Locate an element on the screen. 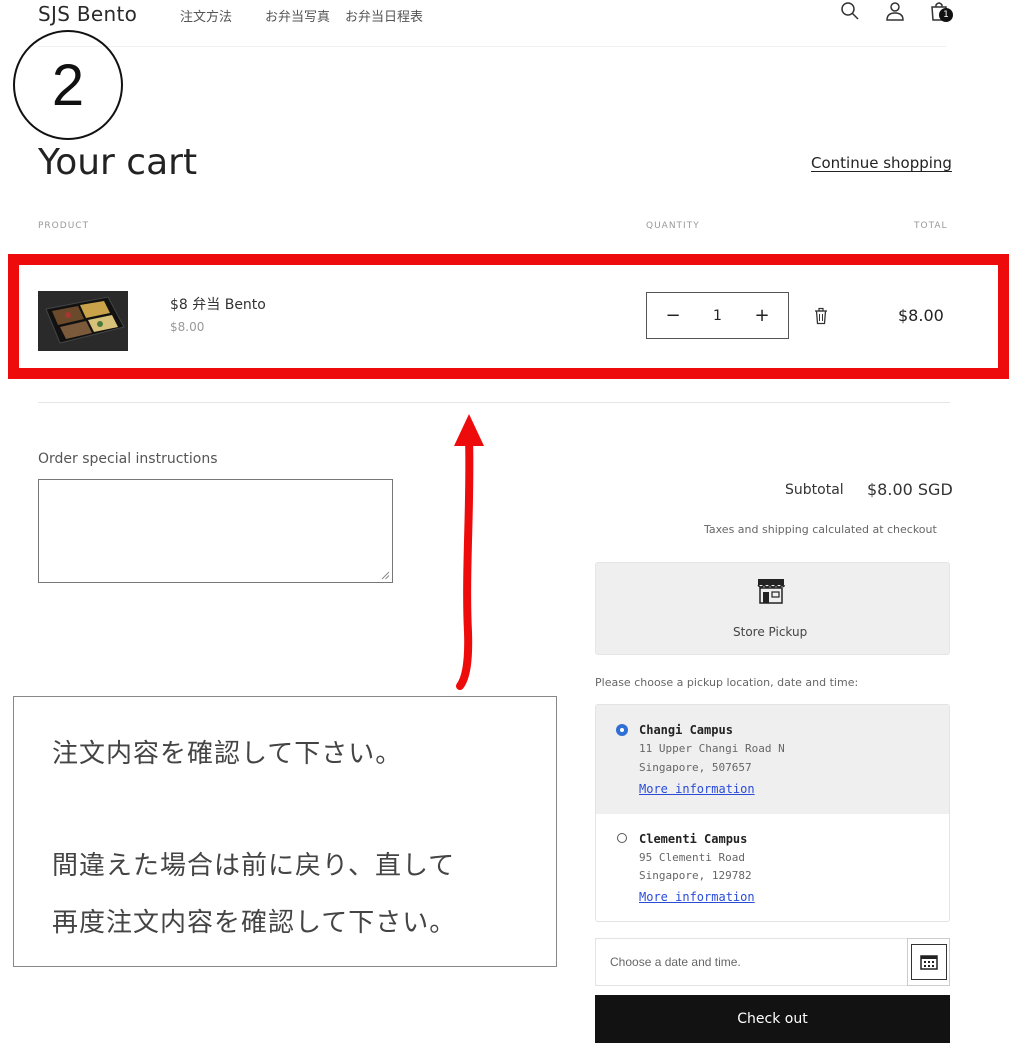  annotation-arrow is located at coordinates (469, 552).